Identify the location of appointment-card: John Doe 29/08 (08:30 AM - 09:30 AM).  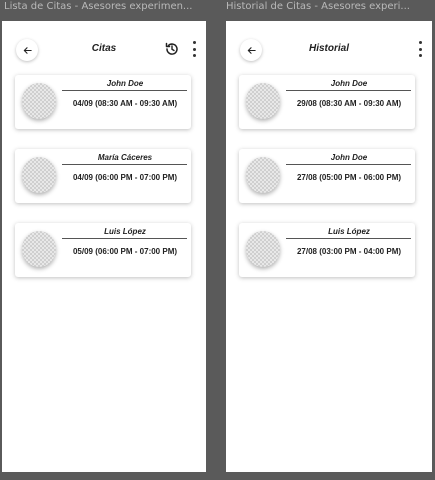
(327, 102).